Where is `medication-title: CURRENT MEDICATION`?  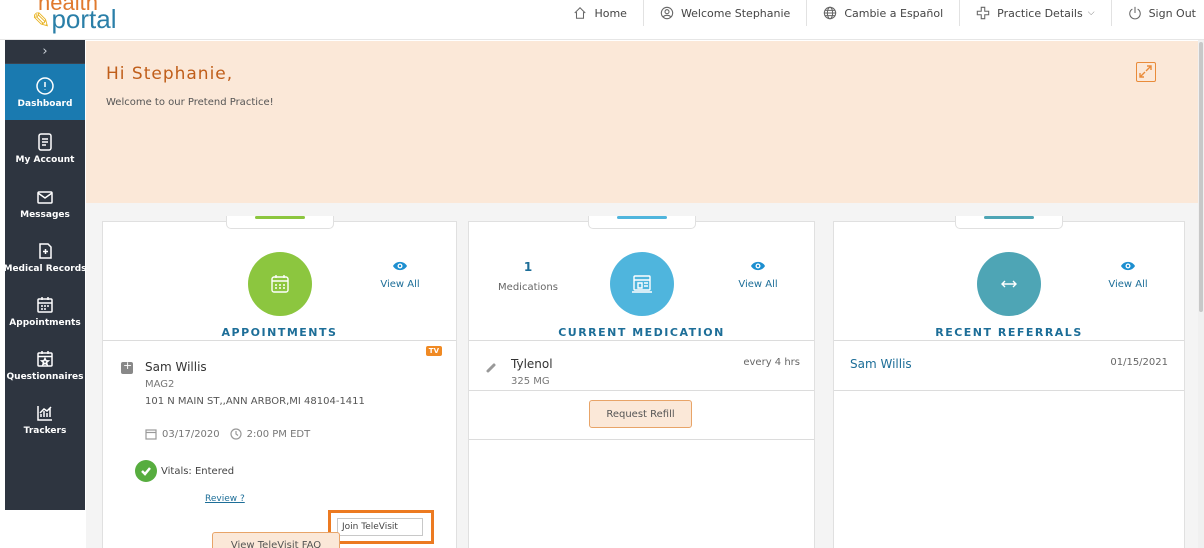
medication-title: CURRENT MEDICATION is located at coordinates (641, 332).